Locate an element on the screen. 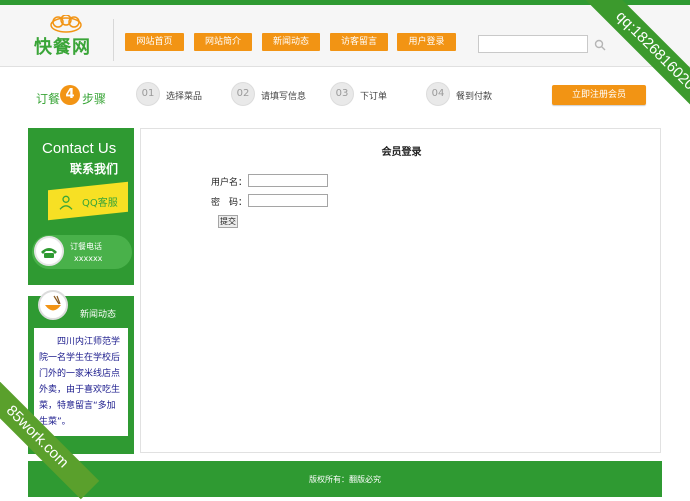  username-input is located at coordinates (288, 180).